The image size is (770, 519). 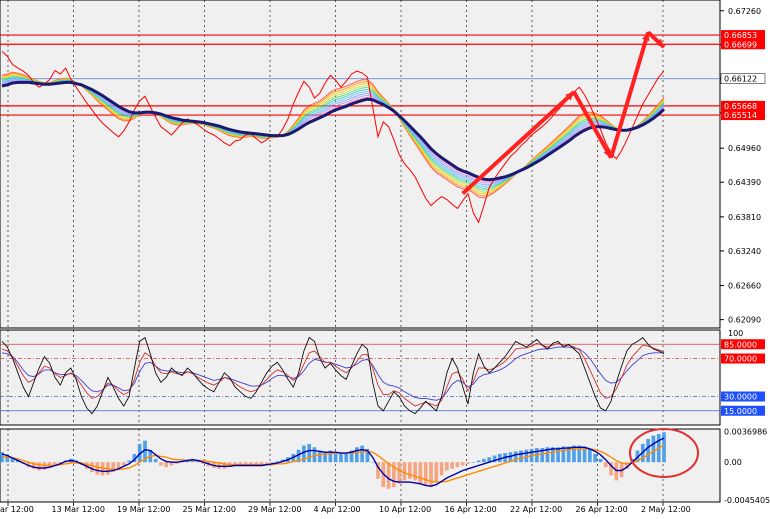 I want to click on price-tick-label: 0.64960, so click(x=744, y=148).